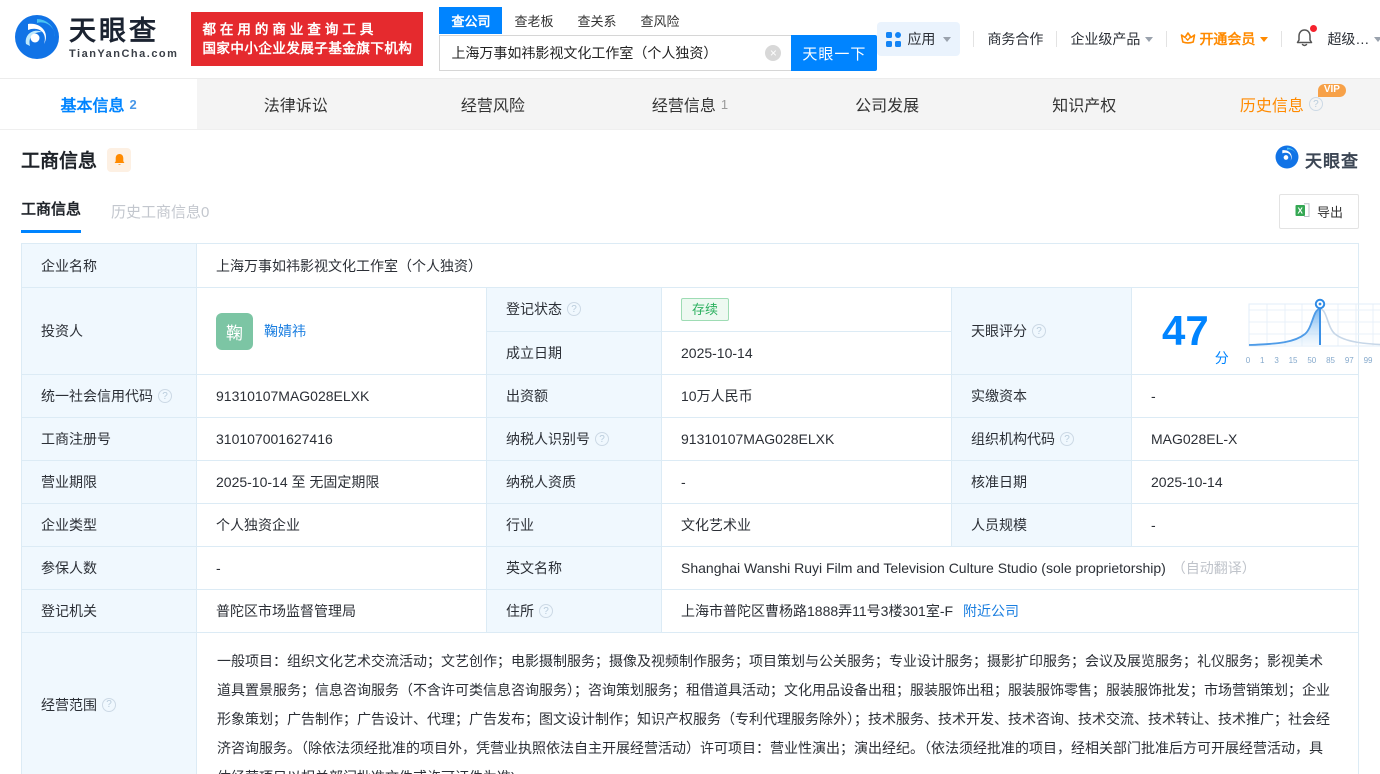 This screenshot has height=774, width=1380. I want to click on field-value: 2025-10-14, so click(1245, 482).